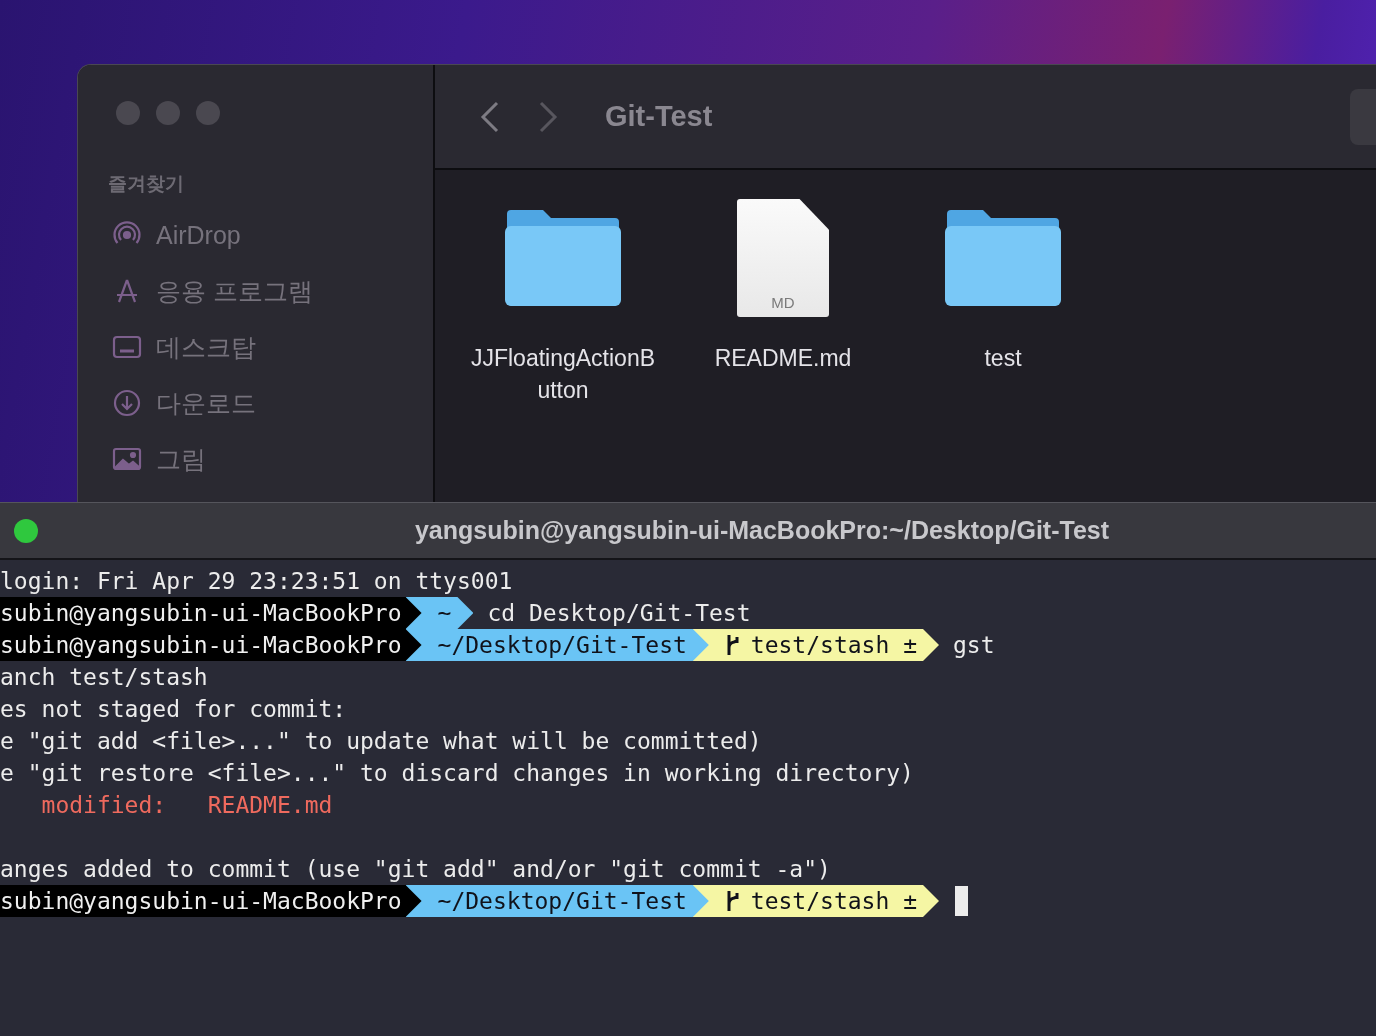 The width and height of the screenshot is (1376, 1036). Describe the element at coordinates (173, 709) in the screenshot. I see `terminal-output: es not staged for commit:` at that location.